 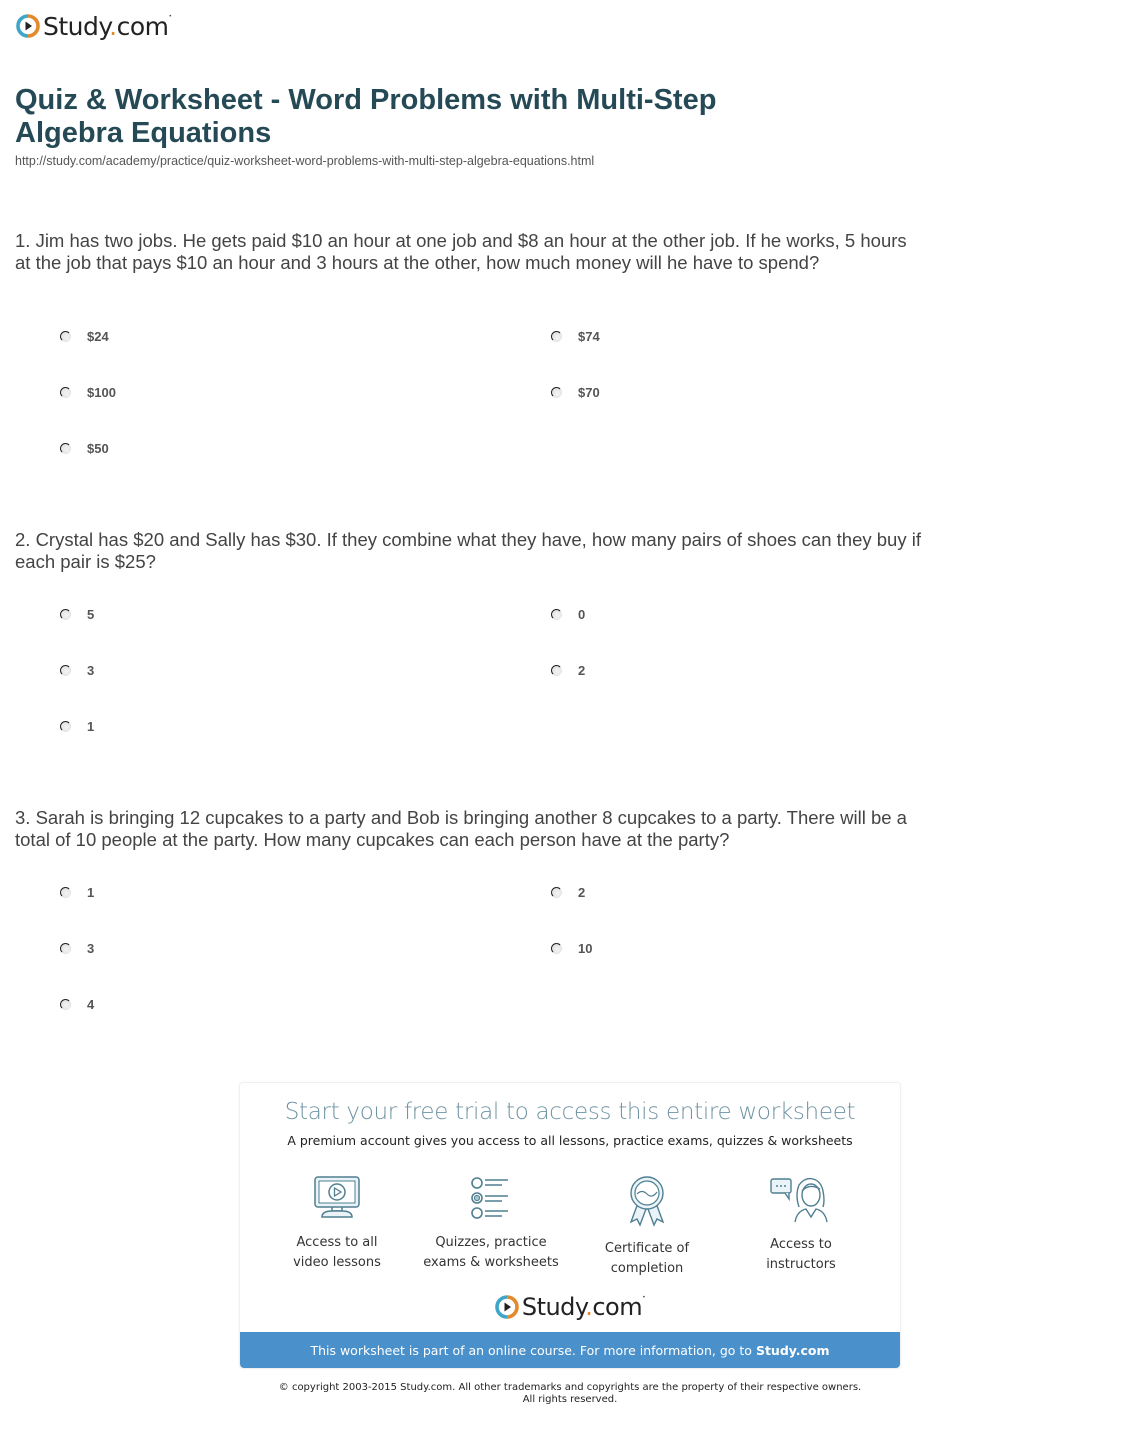 I want to click on instructor-chat-icon, so click(x=801, y=1199).